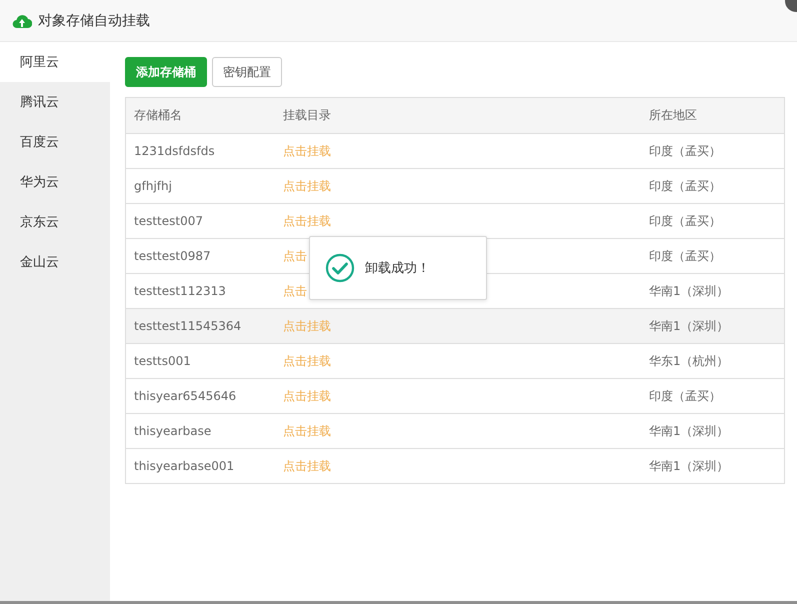 This screenshot has height=604, width=797. What do you see at coordinates (55, 62) in the screenshot?
I see `sidebar-item: 阿里云` at bounding box center [55, 62].